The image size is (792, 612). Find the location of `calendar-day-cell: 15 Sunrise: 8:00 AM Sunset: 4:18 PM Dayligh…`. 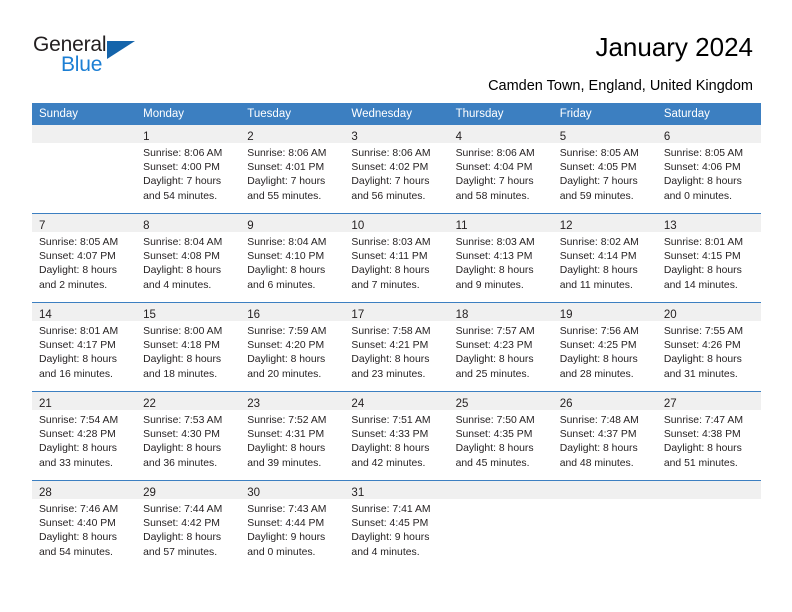

calendar-day-cell: 15 Sunrise: 8:00 AM Sunset: 4:18 PM Dayligh… is located at coordinates (188, 347).